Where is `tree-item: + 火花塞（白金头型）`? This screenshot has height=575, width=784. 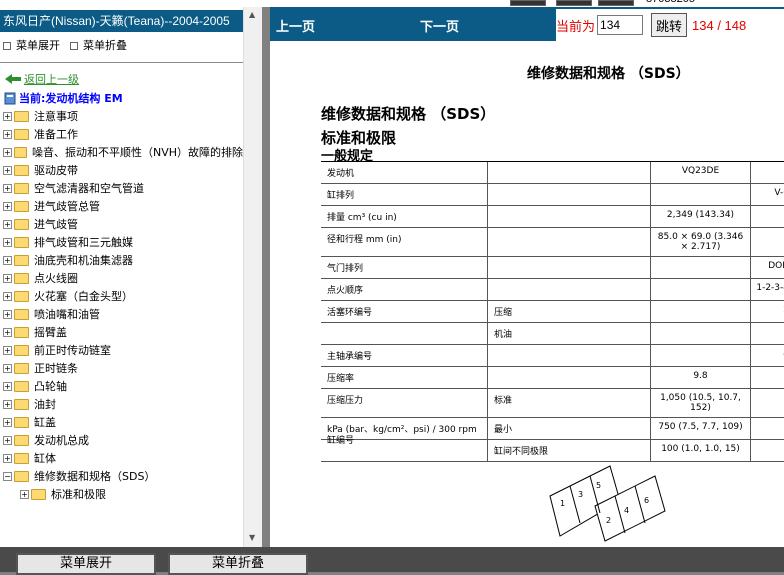 tree-item: + 火花塞（白金头型） is located at coordinates (123, 296).